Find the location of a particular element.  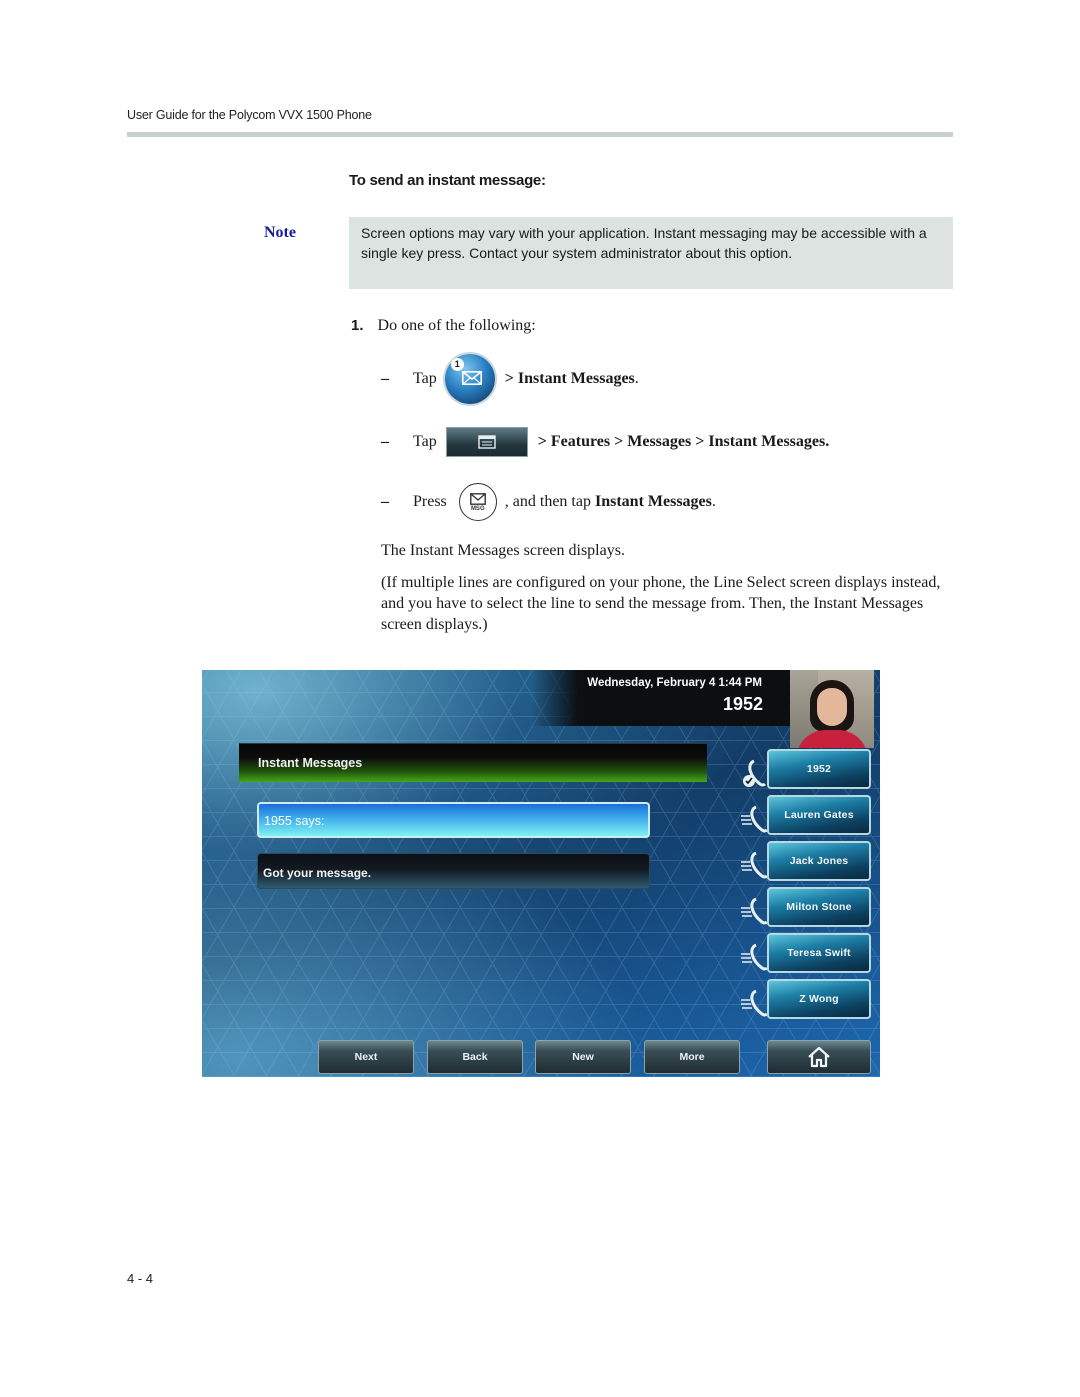

message-sender-row: 1955 says: is located at coordinates (453, 820).